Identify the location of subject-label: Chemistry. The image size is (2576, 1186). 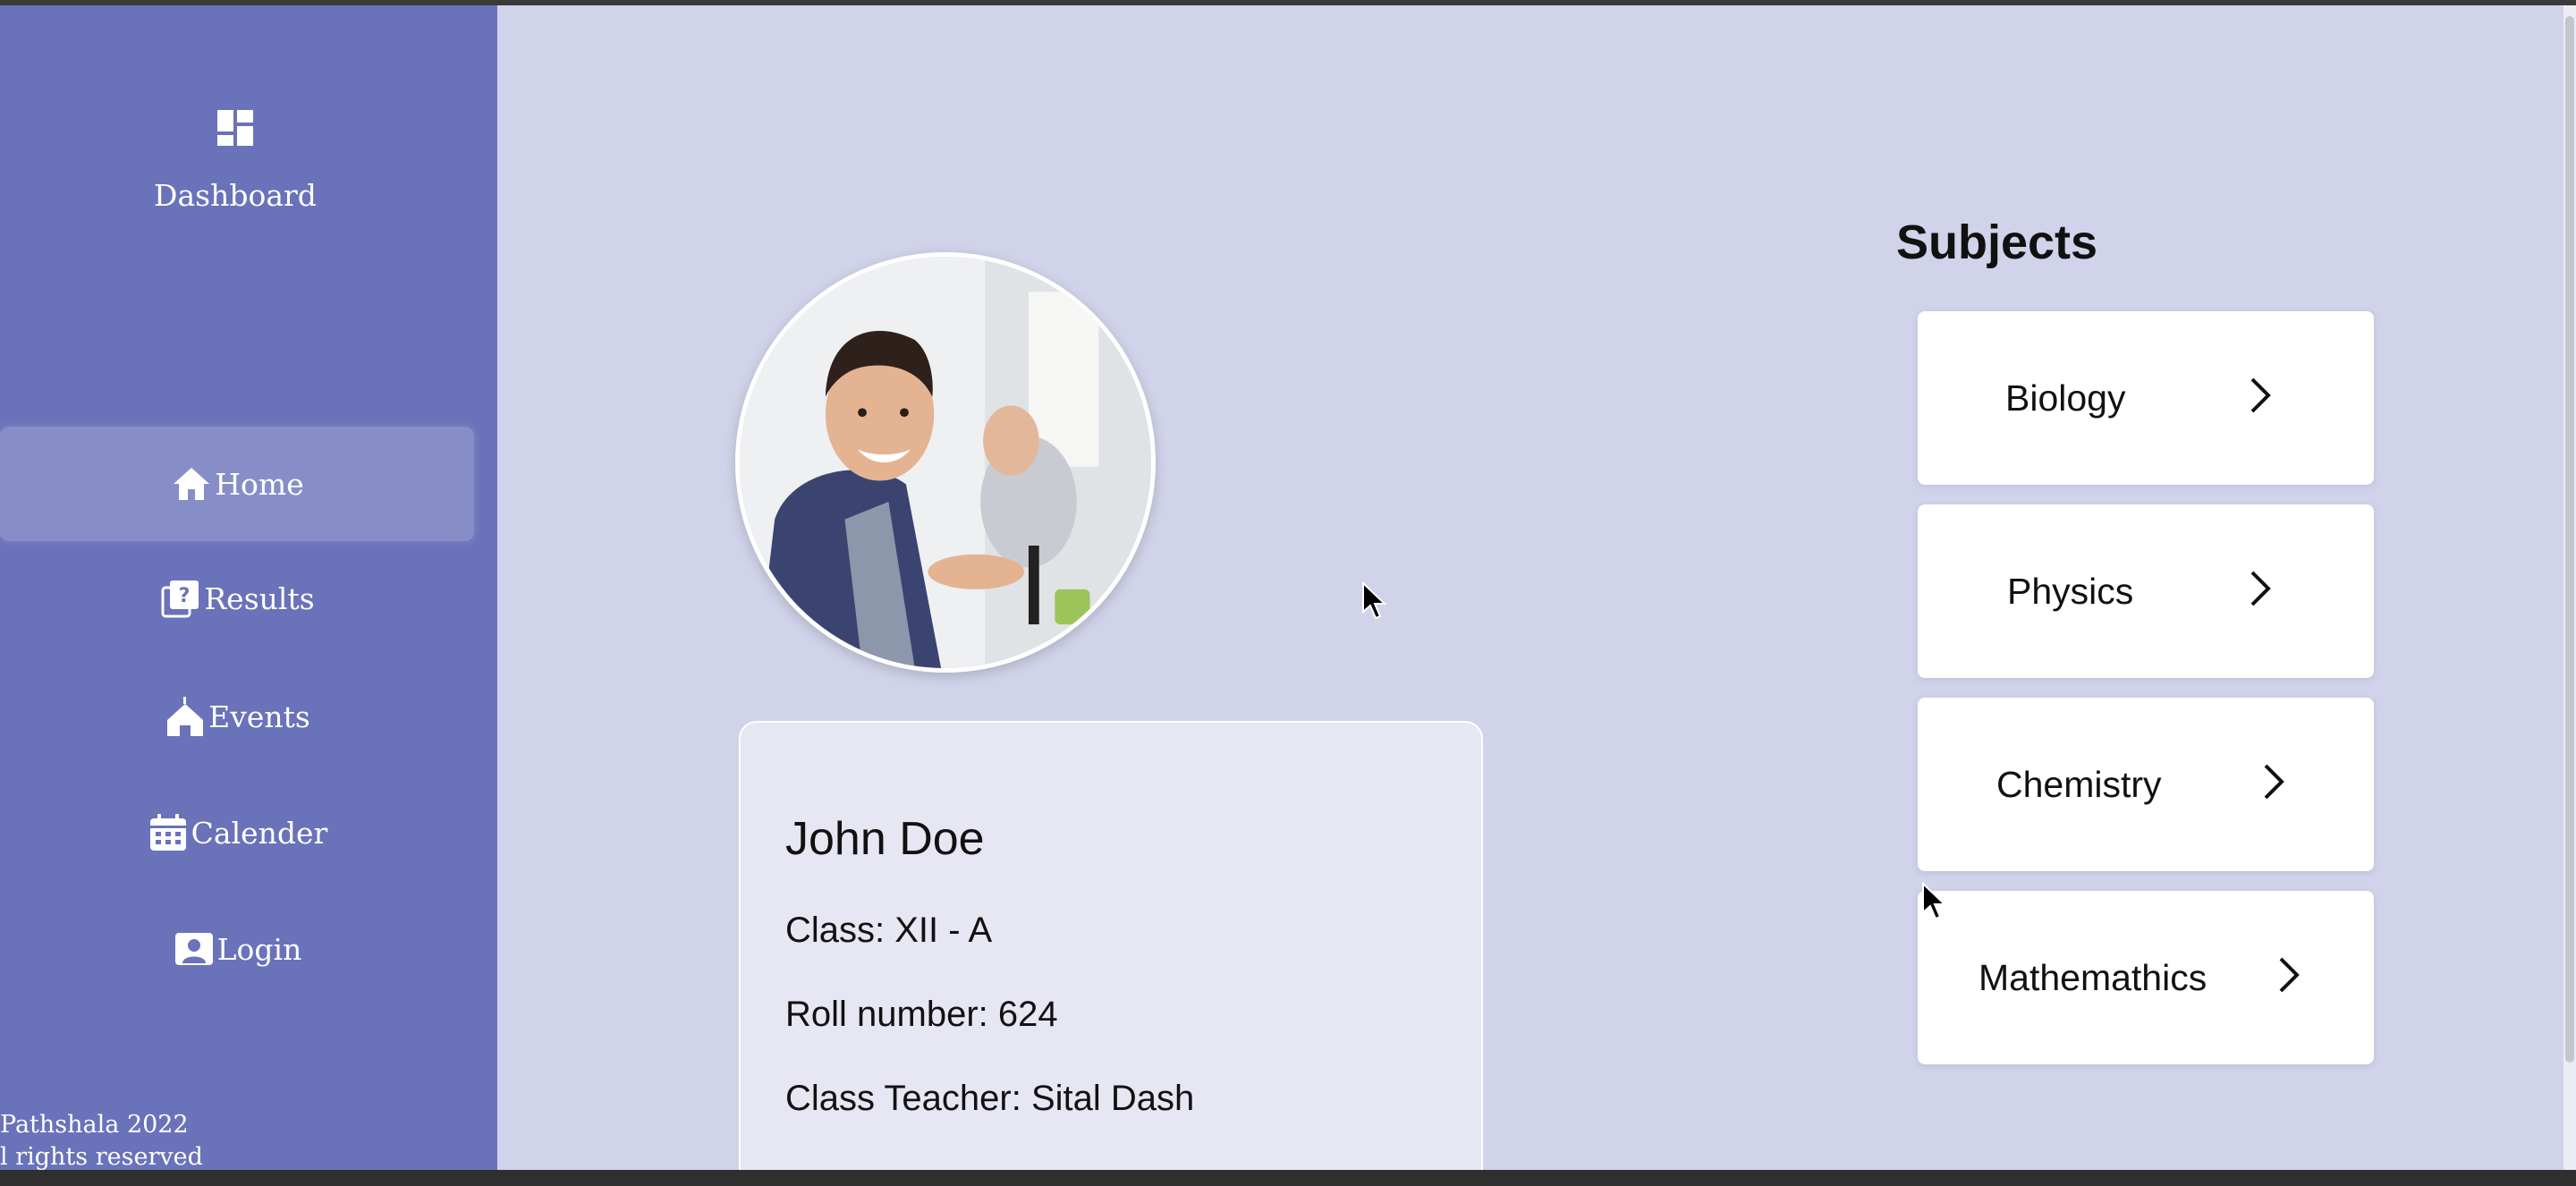
(2079, 784).